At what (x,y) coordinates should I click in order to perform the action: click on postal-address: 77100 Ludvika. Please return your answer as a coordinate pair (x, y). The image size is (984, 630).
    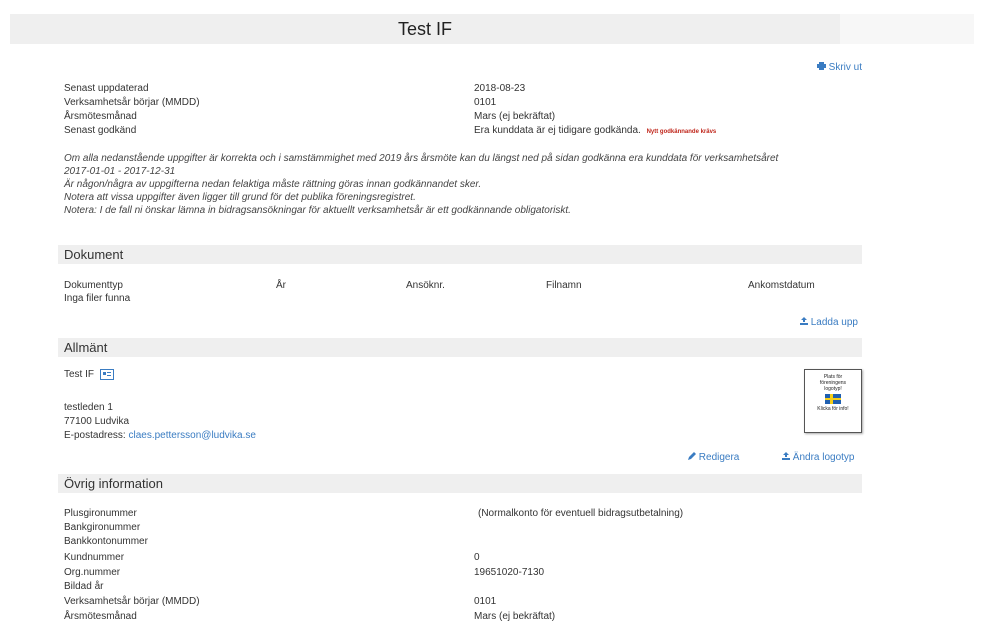
    Looking at the image, I should click on (97, 421).